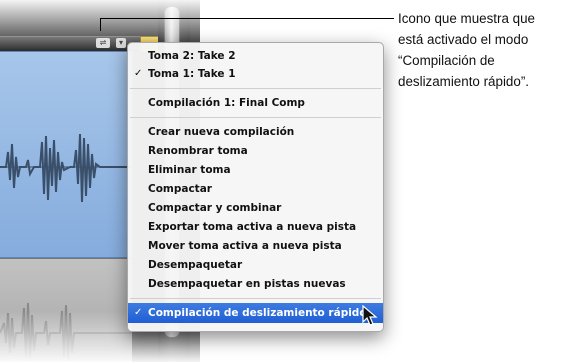 Image resolution: width=574 pixels, height=362 pixels. Describe the element at coordinates (446, 60) in the screenshot. I see `callout-line-3: “Compilación de` at that location.